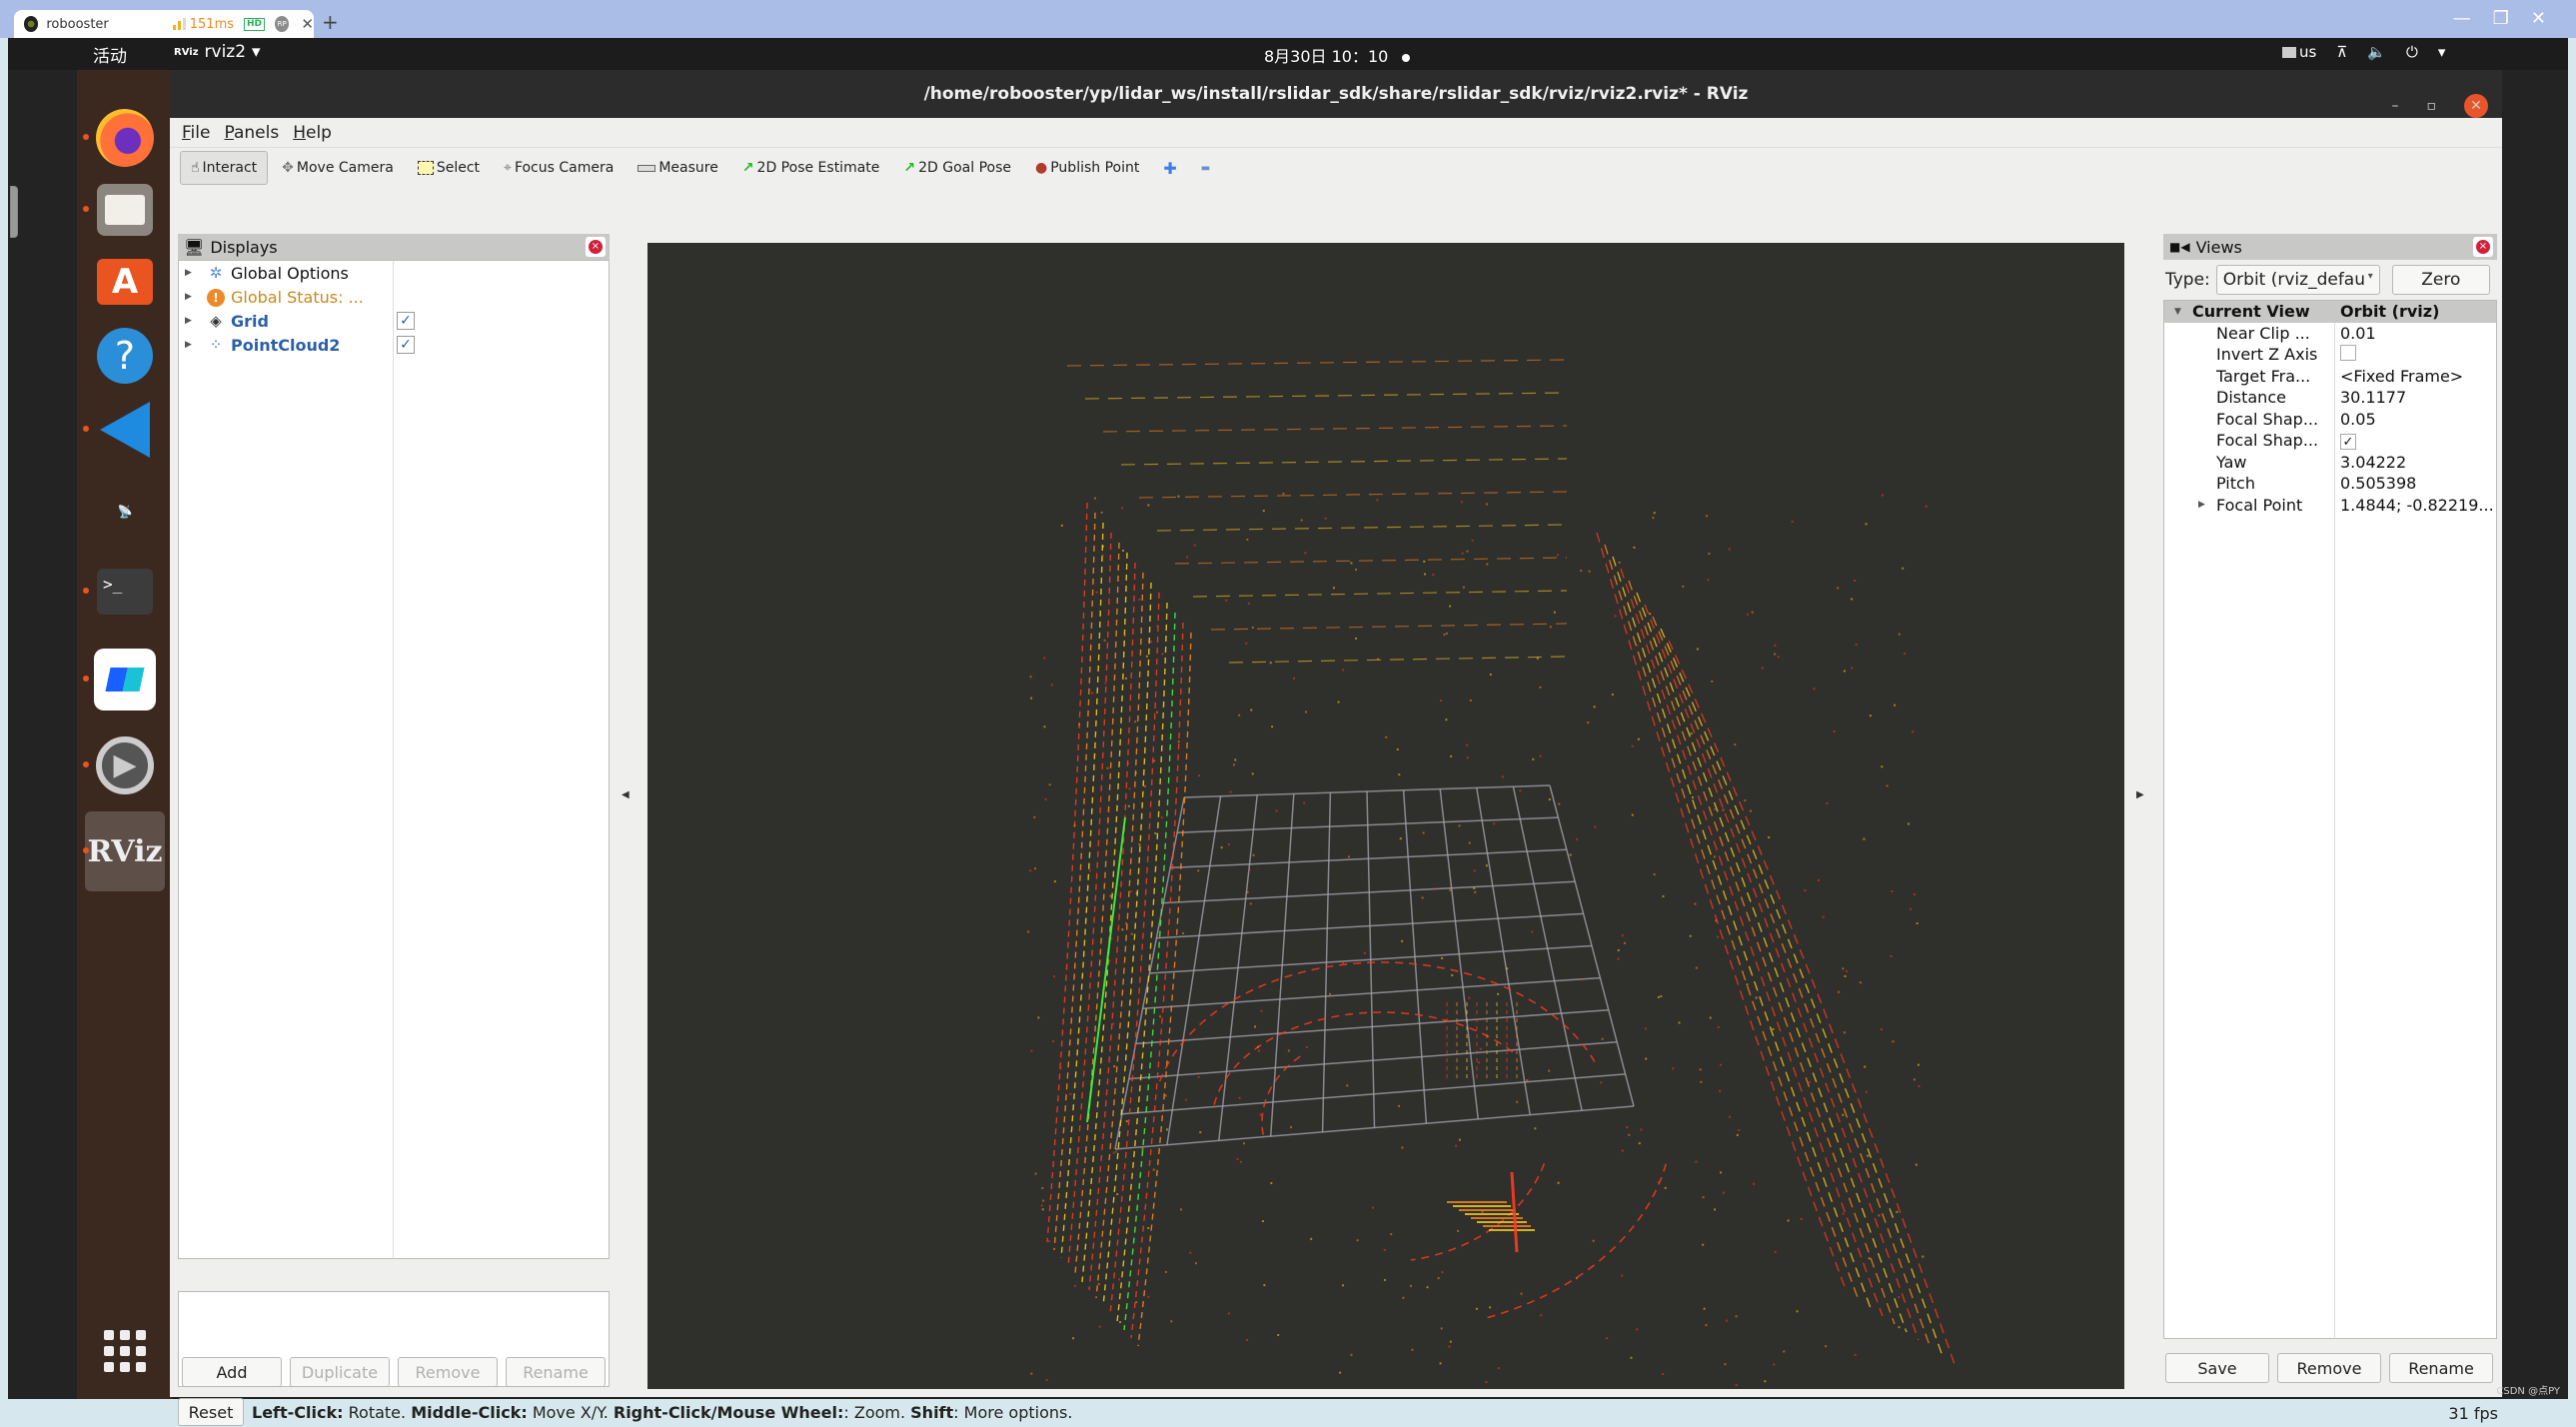 Image resolution: width=2576 pixels, height=1427 pixels. I want to click on display-item-global-options: ▶ ✲ Global Options, so click(394, 273).